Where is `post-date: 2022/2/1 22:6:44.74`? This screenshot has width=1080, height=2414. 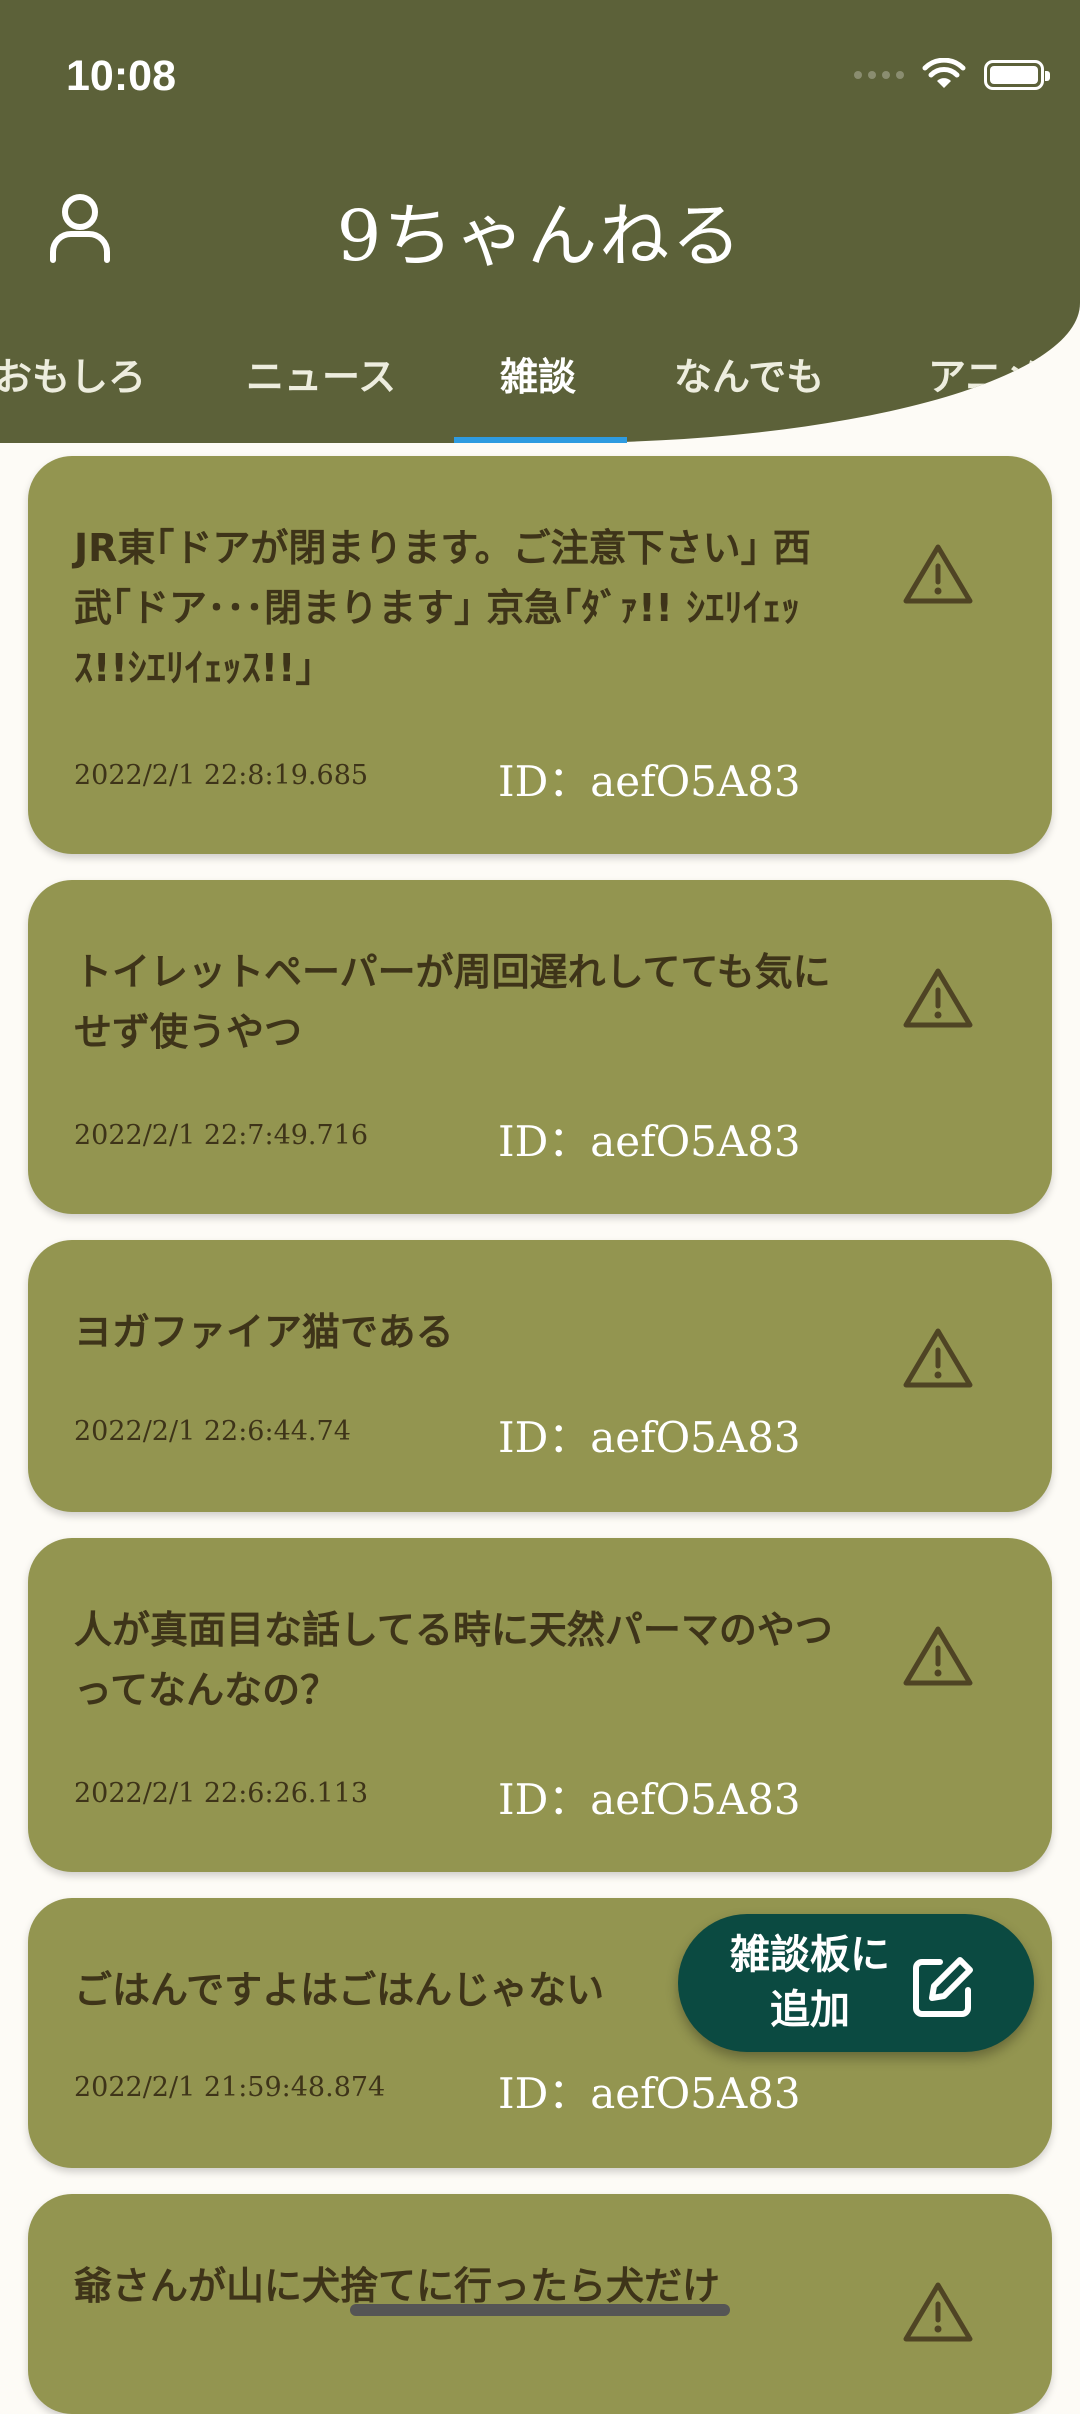 post-date: 2022/2/1 22:6:44.74 is located at coordinates (212, 1431).